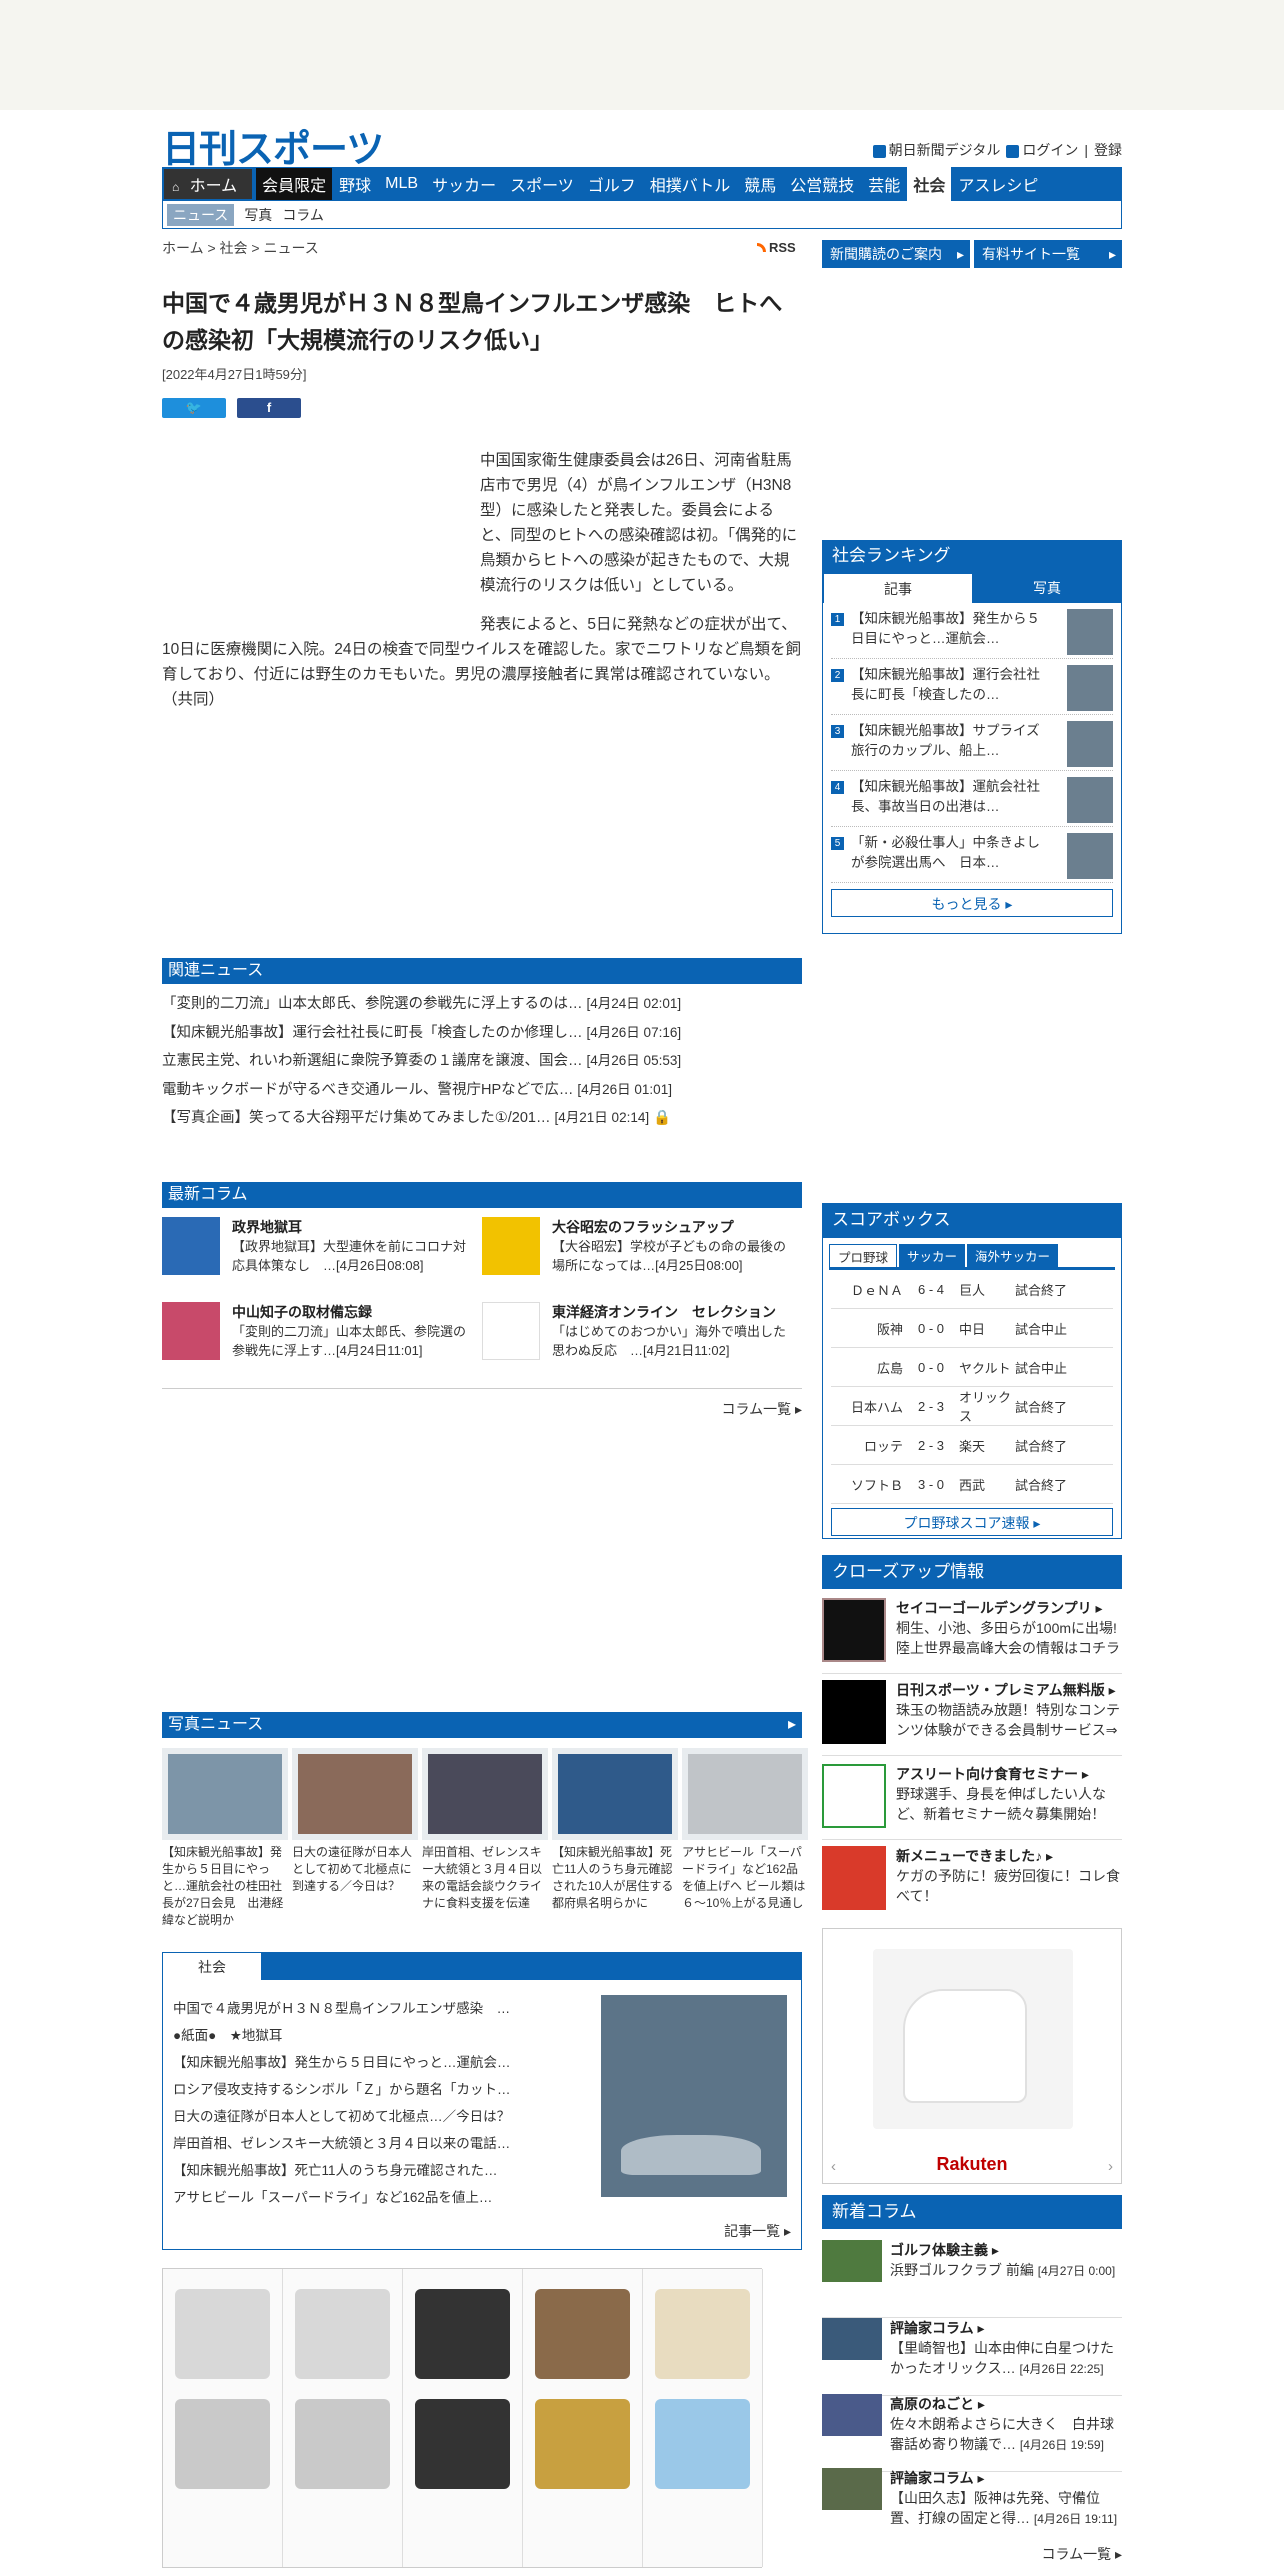  Describe the element at coordinates (690, 184) in the screenshot. I see `nav-sumo: 相撲バトル` at that location.